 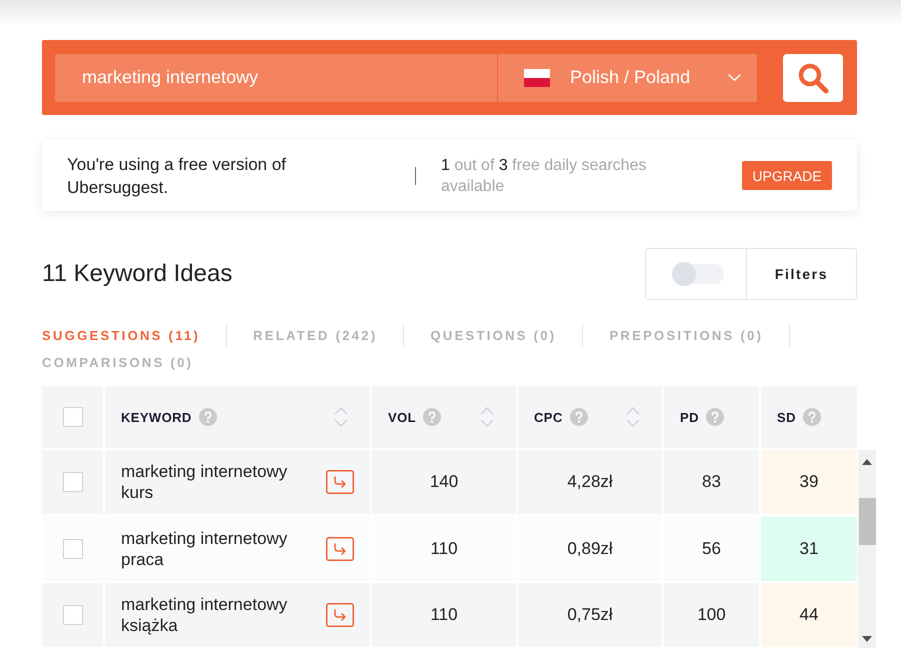 I want to click on flag-icon, so click(x=537, y=77).